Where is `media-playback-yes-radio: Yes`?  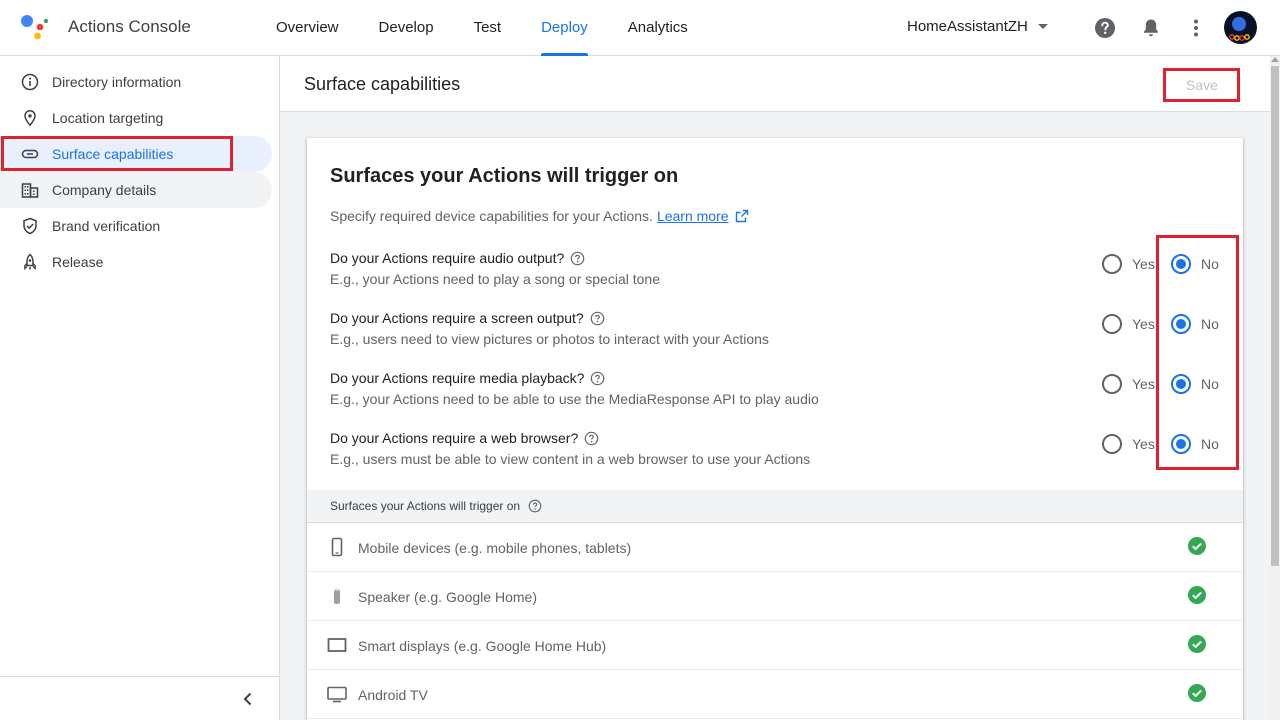 media-playback-yes-radio: Yes is located at coordinates (1128, 384).